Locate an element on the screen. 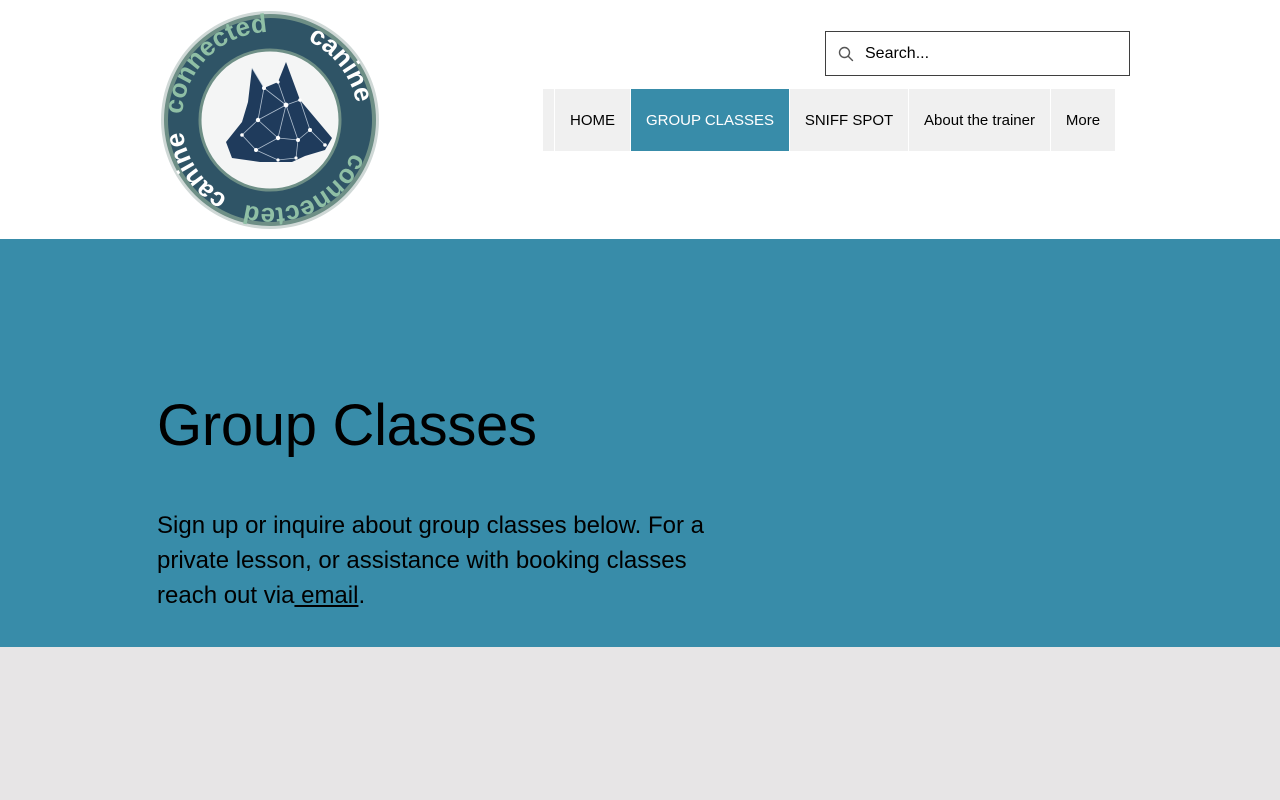 The height and width of the screenshot is (800, 1280). nav-item-more: More is located at coordinates (1083, 120).